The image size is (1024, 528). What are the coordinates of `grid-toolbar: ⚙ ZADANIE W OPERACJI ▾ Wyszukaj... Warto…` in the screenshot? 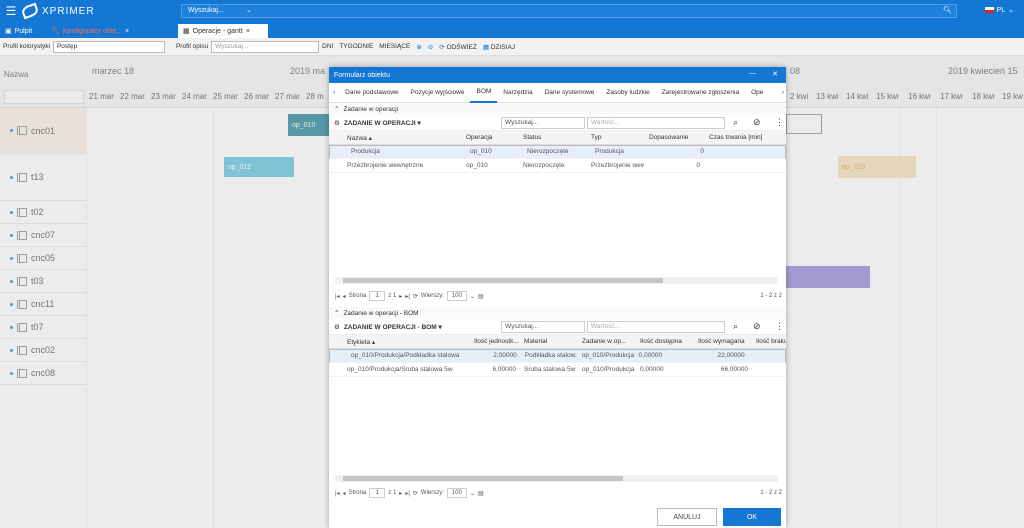 It's located at (557, 123).